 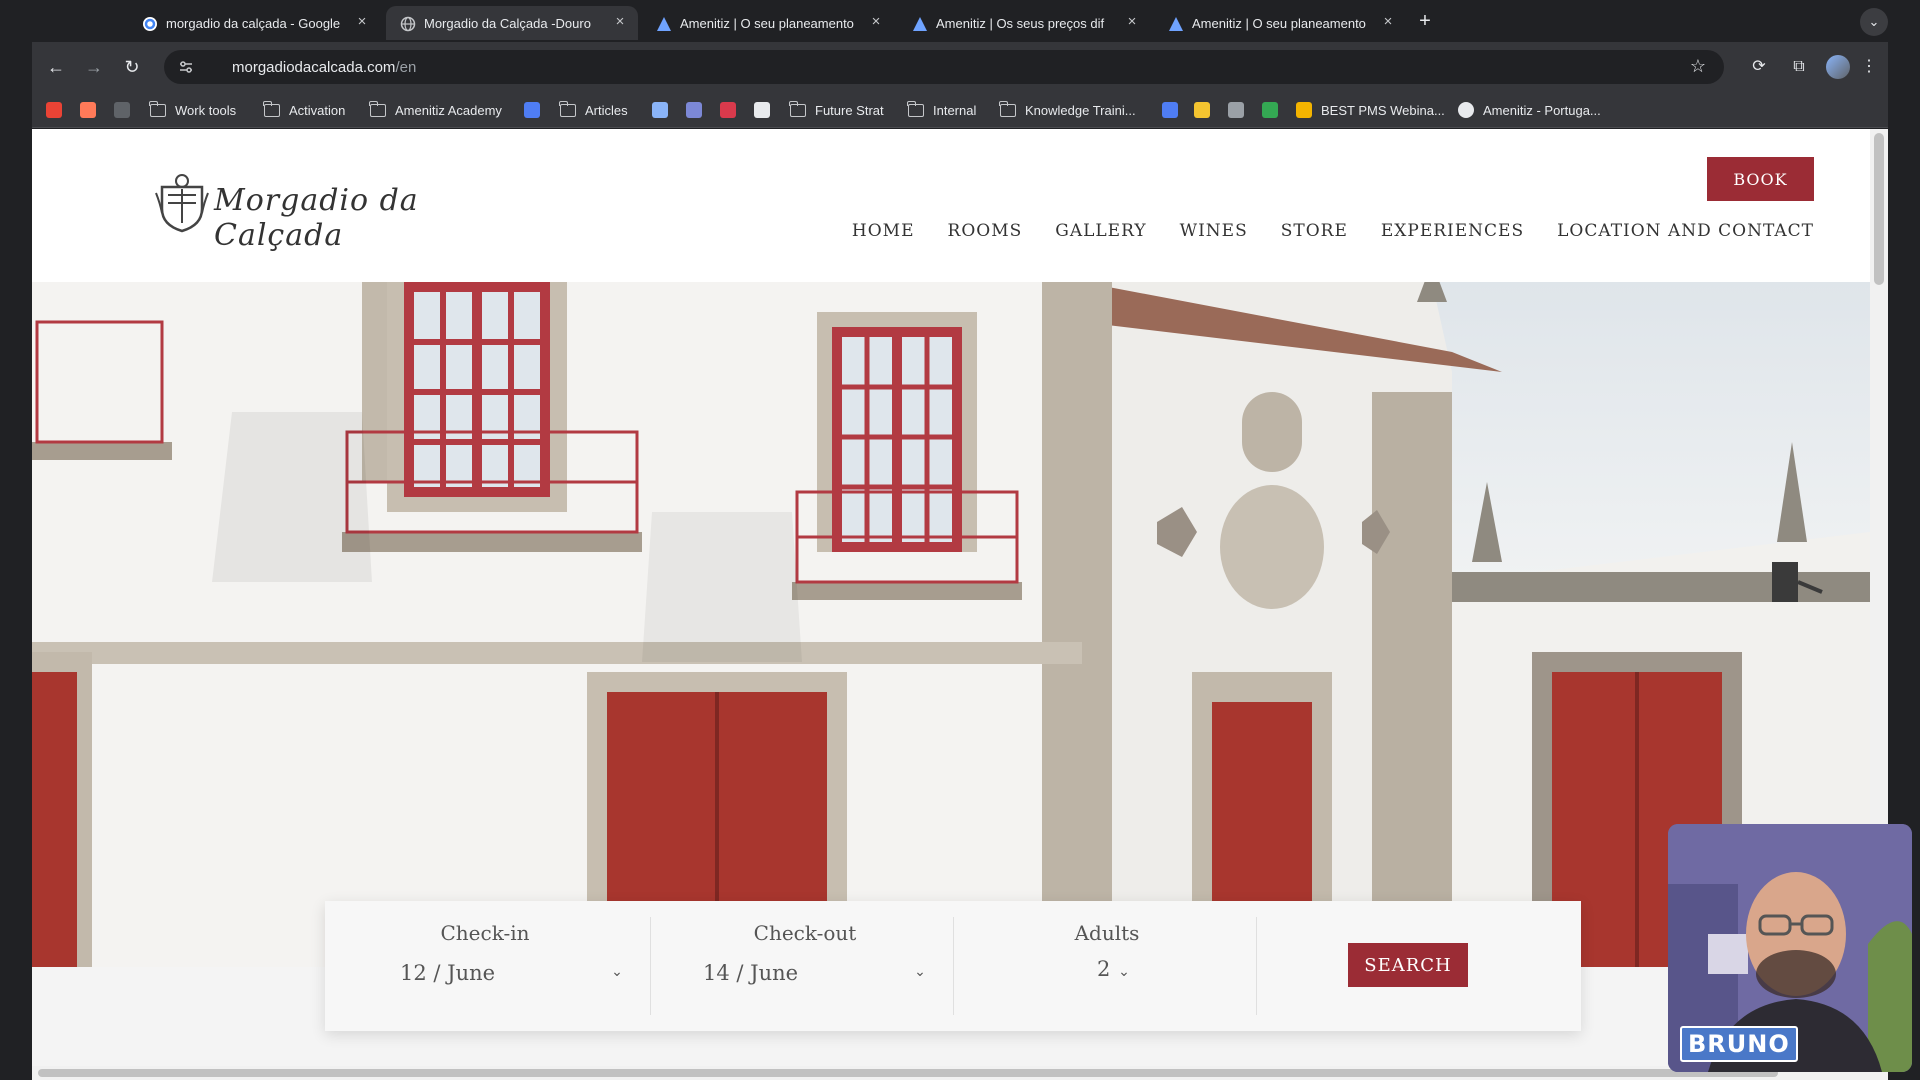 I want to click on profile-avatar, so click(x=1838, y=67).